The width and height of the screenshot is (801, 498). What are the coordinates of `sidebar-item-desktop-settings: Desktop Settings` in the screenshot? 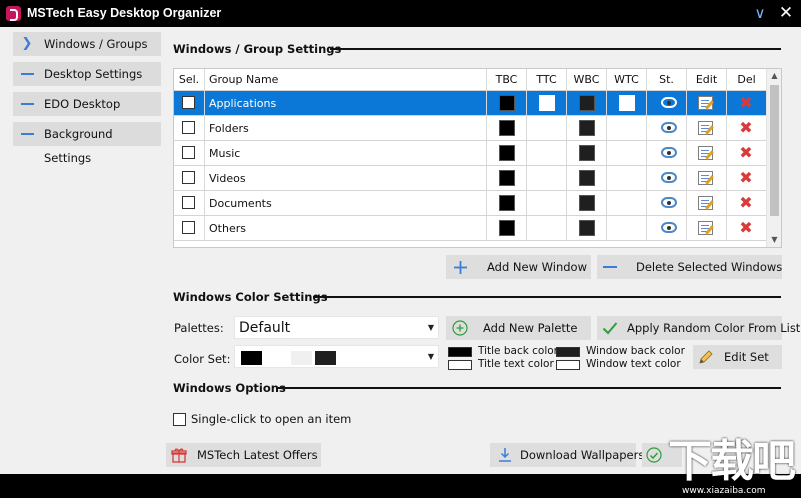 It's located at (87, 74).